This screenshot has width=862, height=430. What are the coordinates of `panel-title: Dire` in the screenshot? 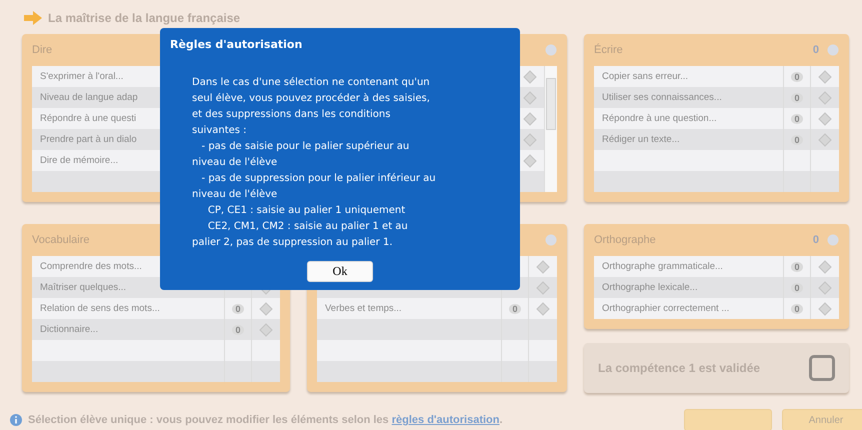 It's located at (42, 50).